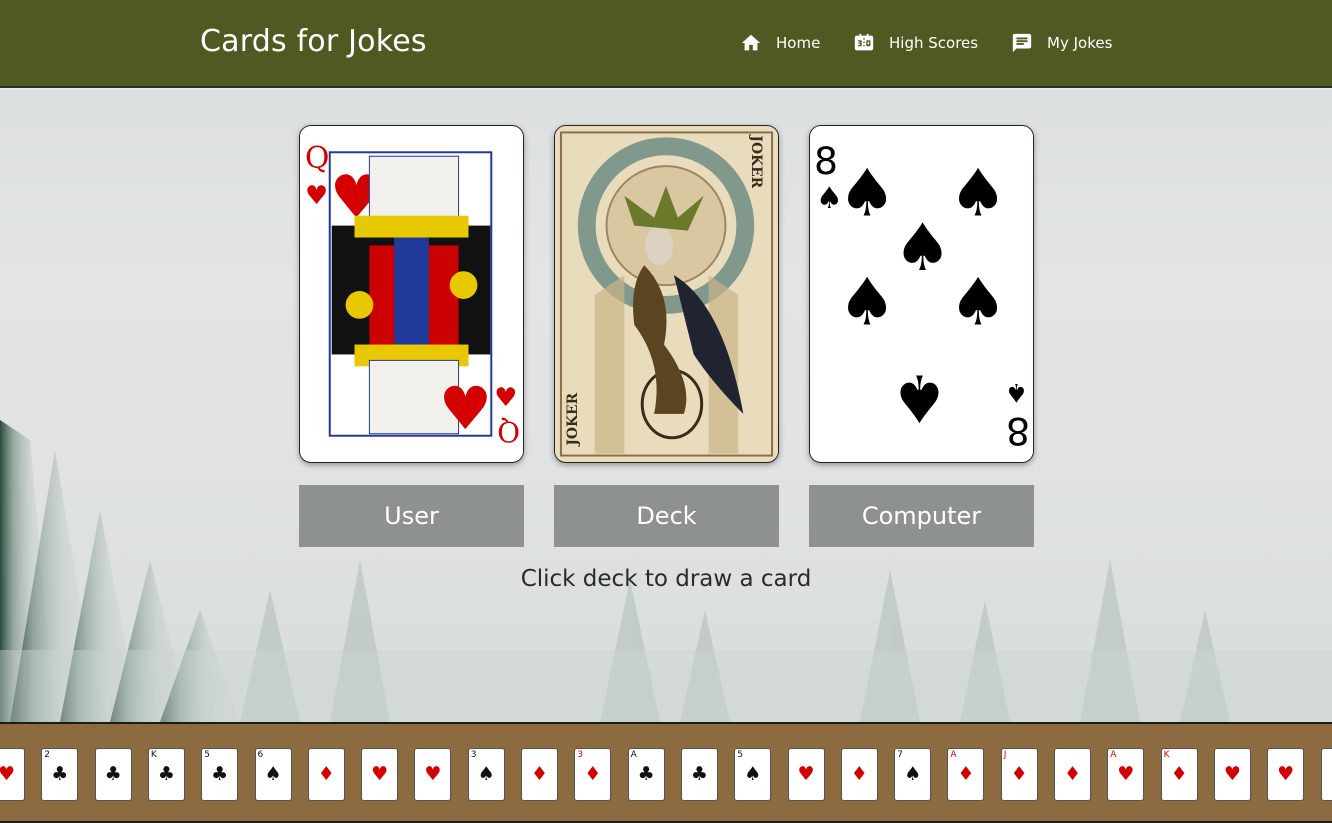  I want to click on footer-card: K ♦, so click(1179, 774).